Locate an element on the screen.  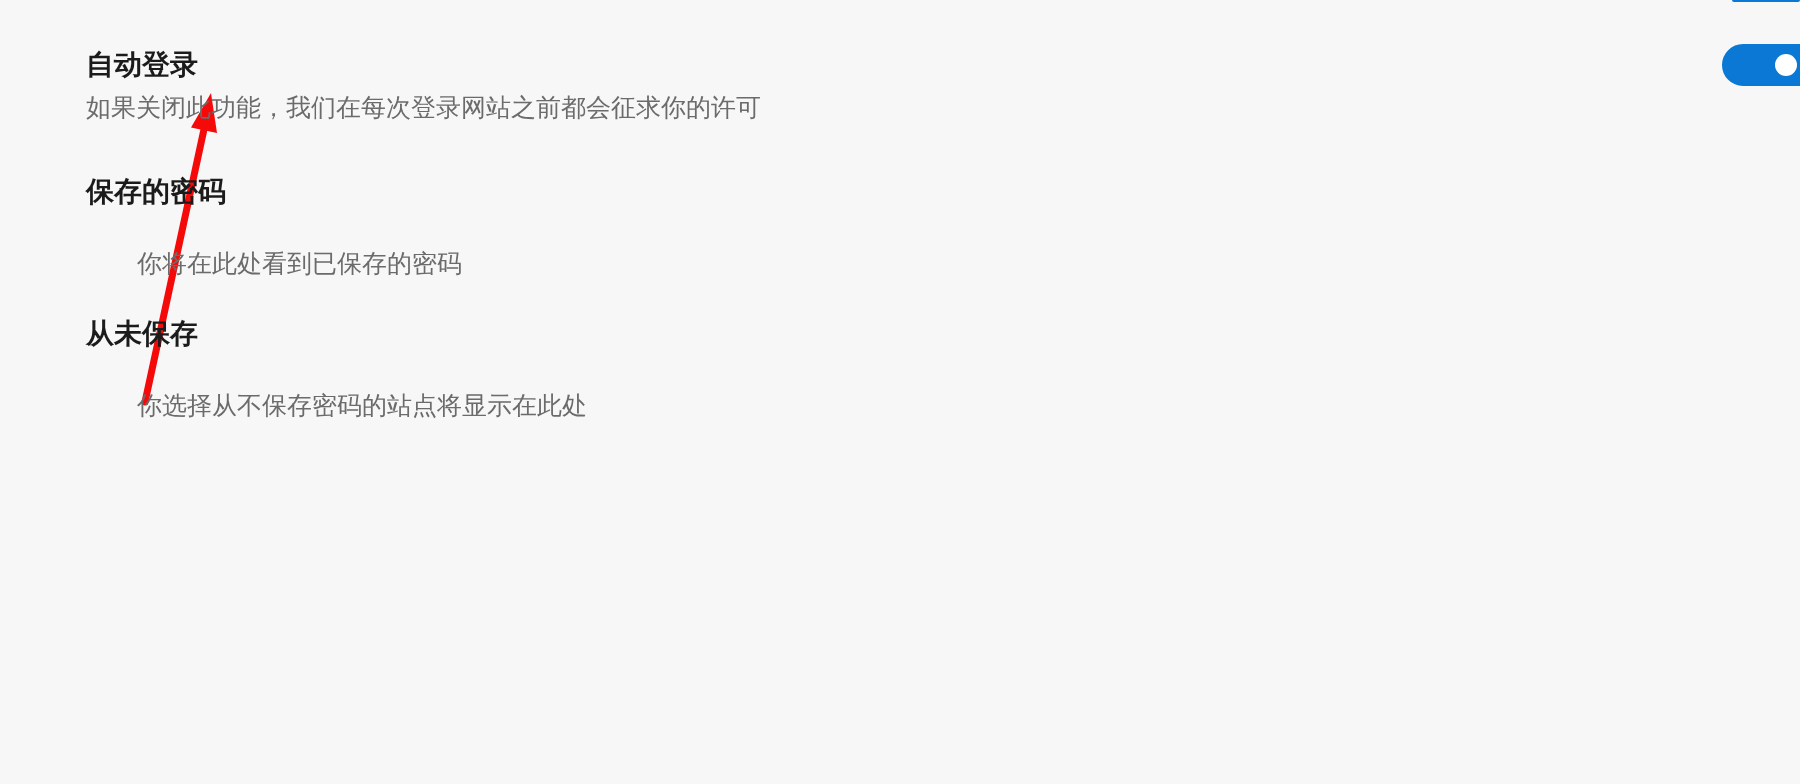
empty-list-message: 你选择从不保存密码的站点将显示在此处 is located at coordinates (361, 405).